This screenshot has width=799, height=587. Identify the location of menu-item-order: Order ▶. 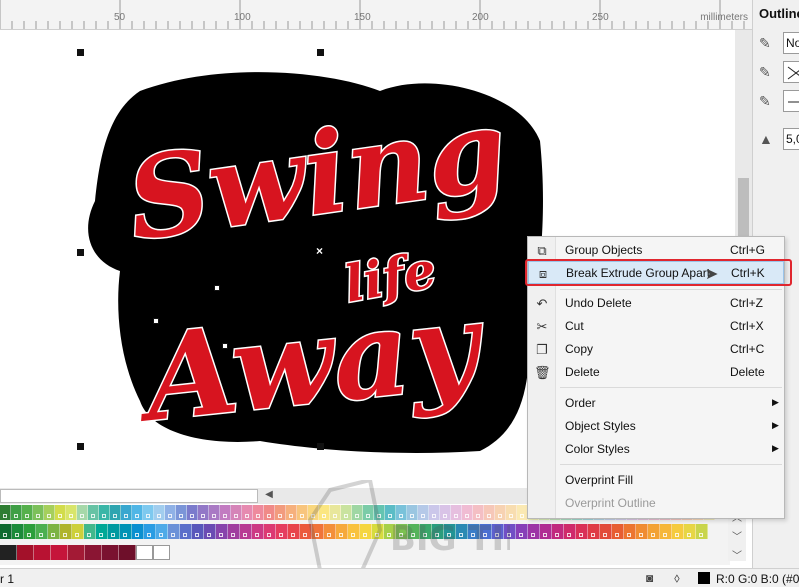
(656, 403).